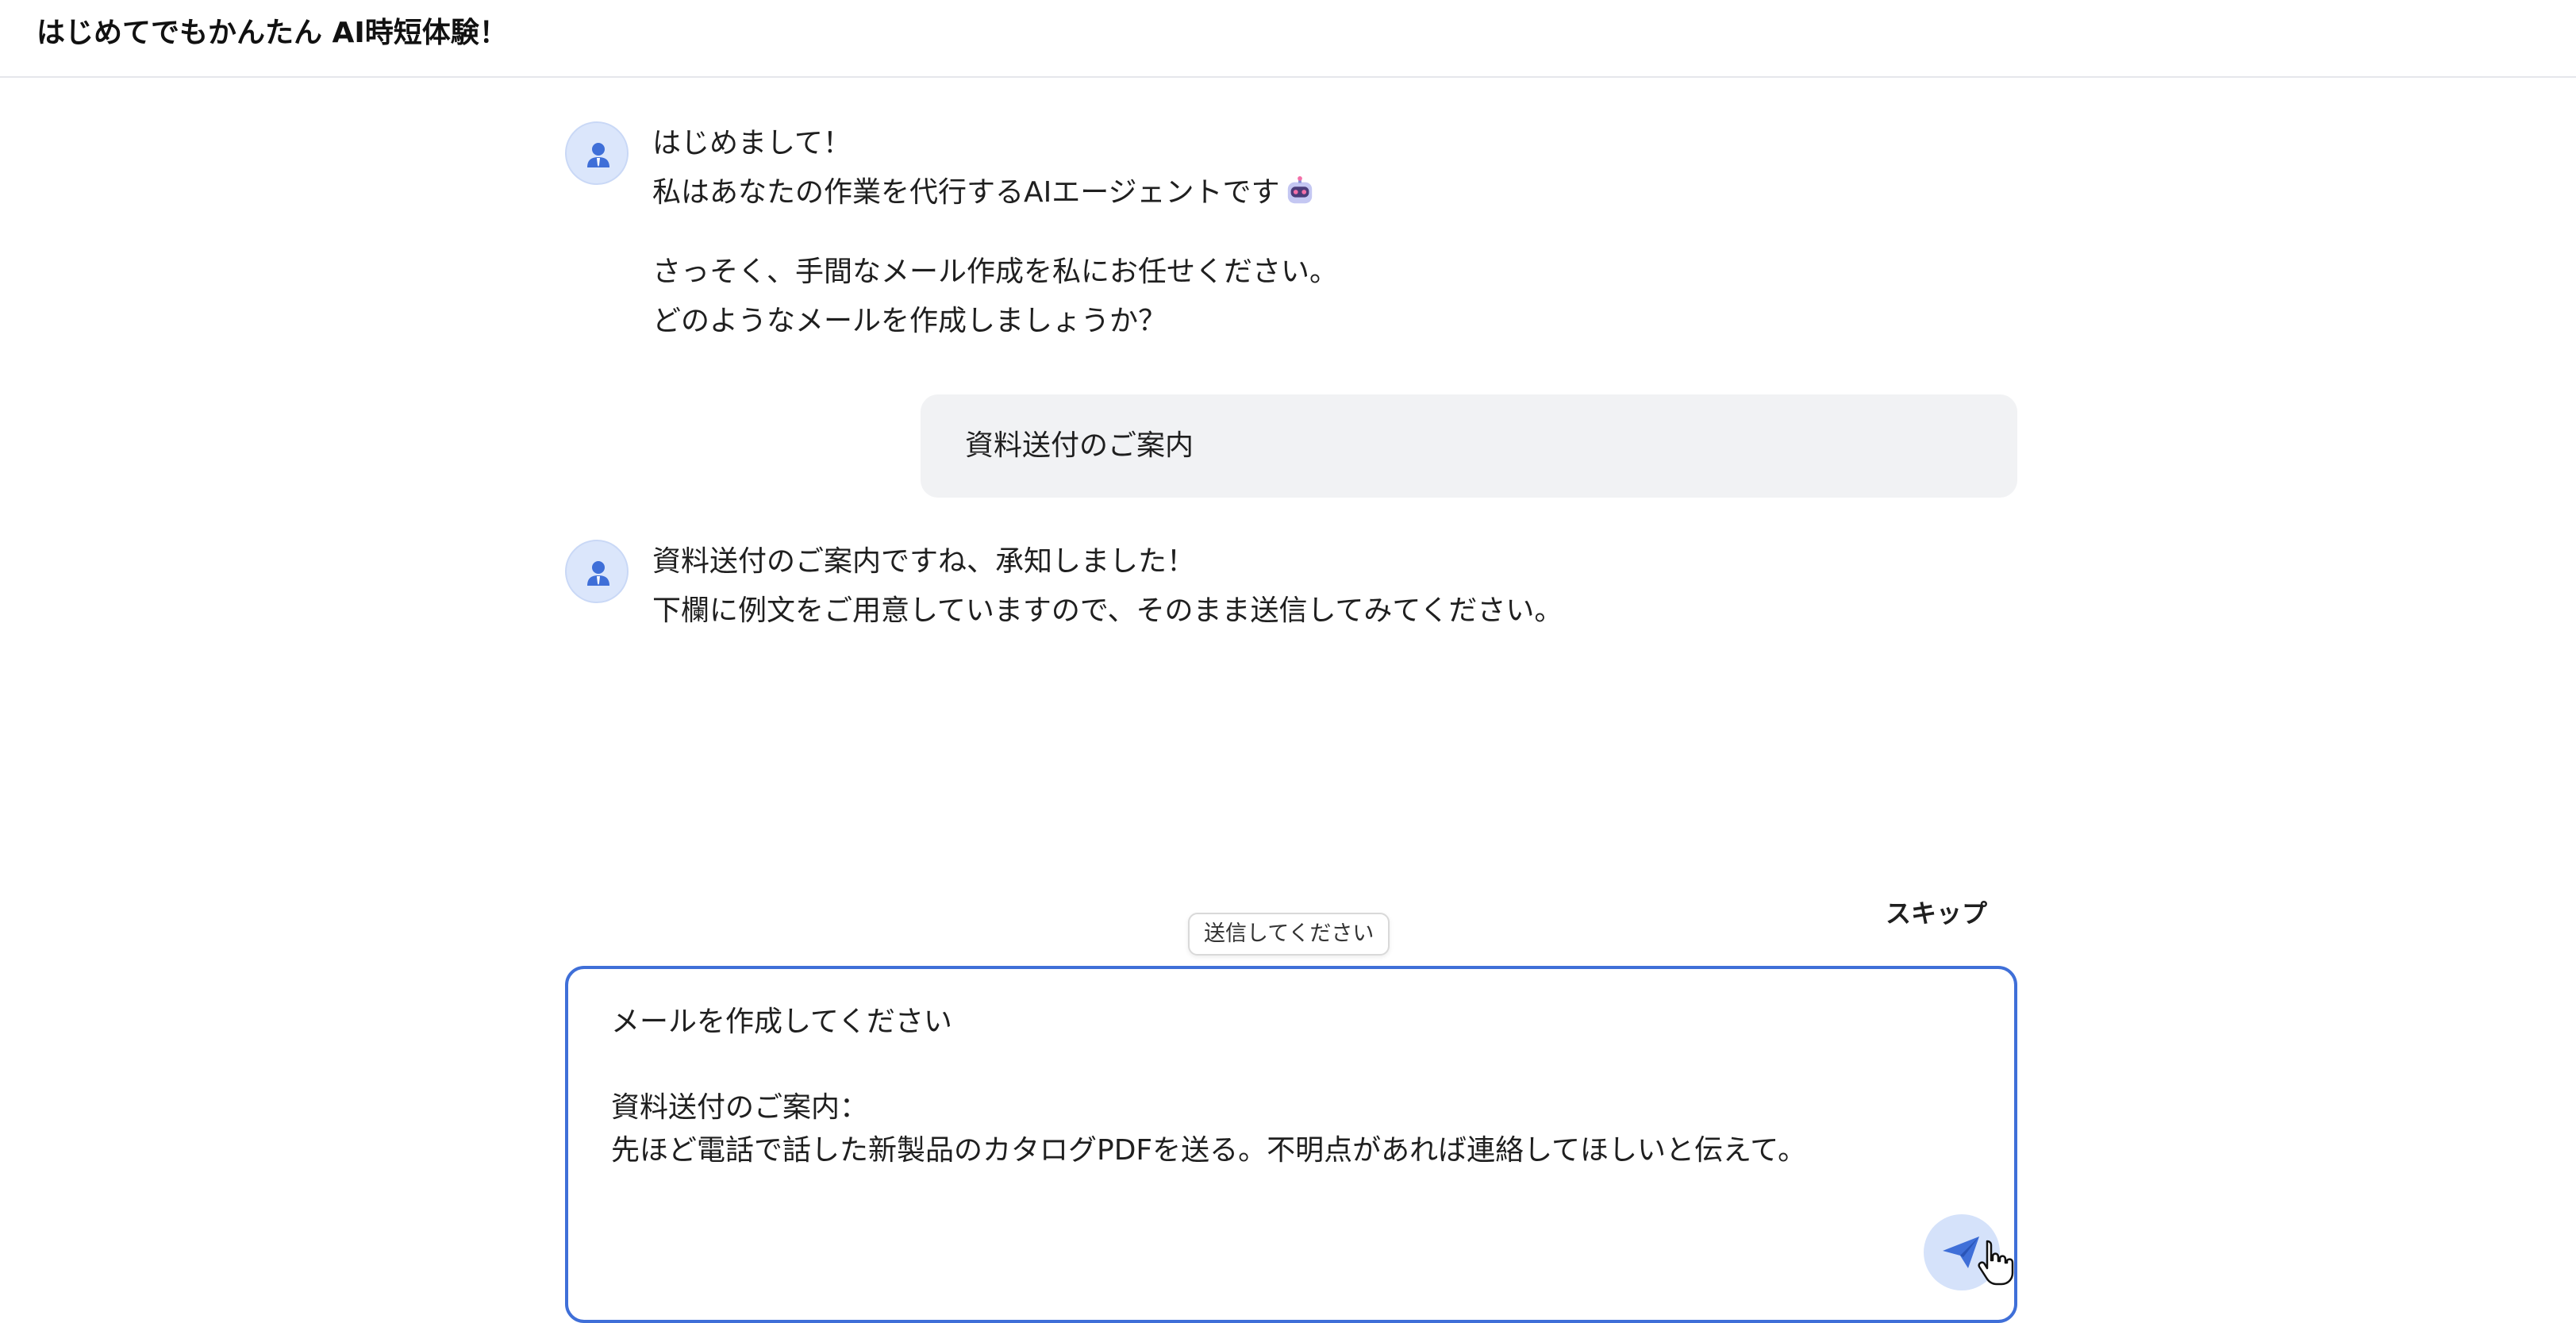 This screenshot has width=2576, height=1323. Describe the element at coordinates (1107, 611) in the screenshot. I see `message-line: 下欄に例文をご用意していますので、そのまま送信してみてください。` at that location.